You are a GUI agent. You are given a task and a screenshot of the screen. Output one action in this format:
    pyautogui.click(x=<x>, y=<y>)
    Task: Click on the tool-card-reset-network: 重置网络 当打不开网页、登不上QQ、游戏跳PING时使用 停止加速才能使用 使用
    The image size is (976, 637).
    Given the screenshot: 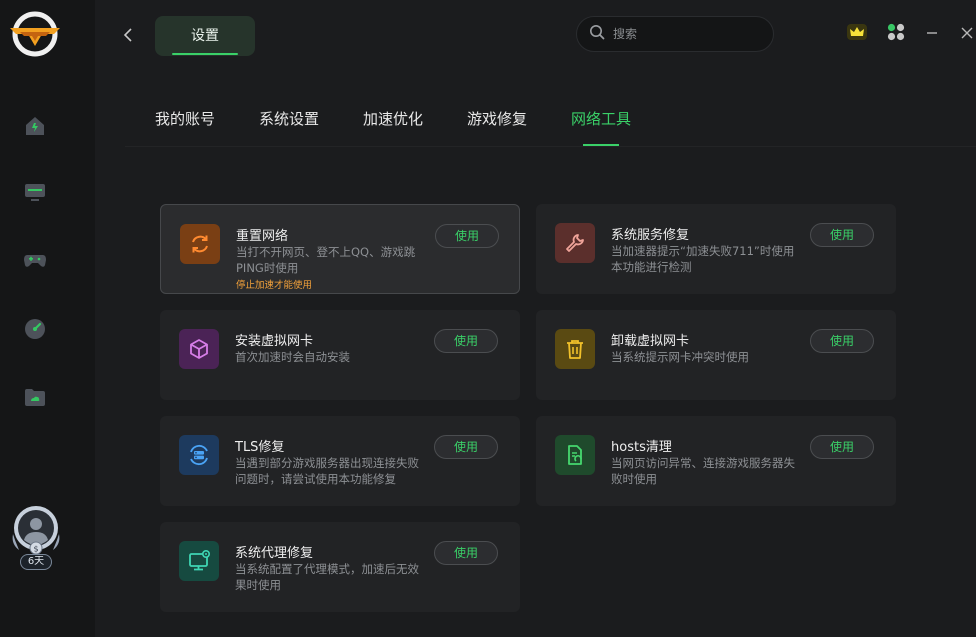 What is the action you would take?
    pyautogui.click(x=340, y=249)
    